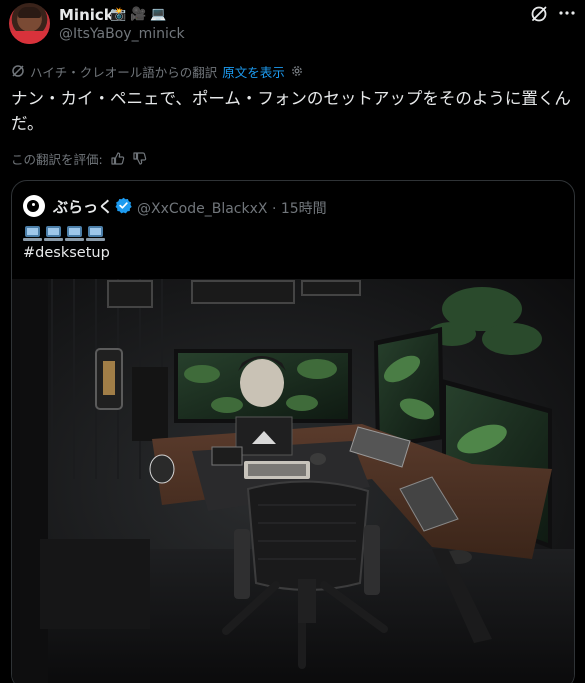  Describe the element at coordinates (122, 34) in the screenshot. I see `author-handle: @ItsYaBoy_minick` at that location.